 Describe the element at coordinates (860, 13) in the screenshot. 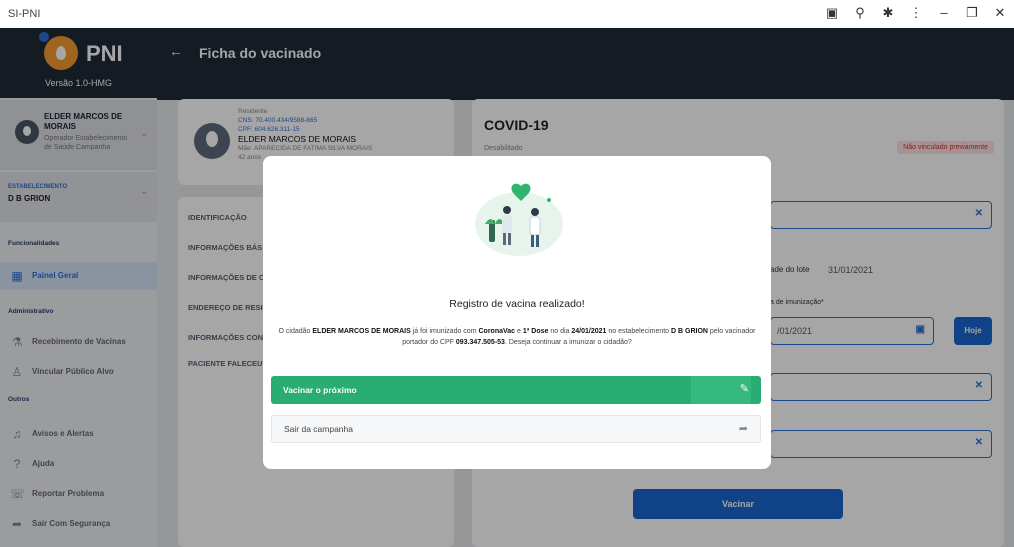

I see `zoom-icon: ⚲` at that location.